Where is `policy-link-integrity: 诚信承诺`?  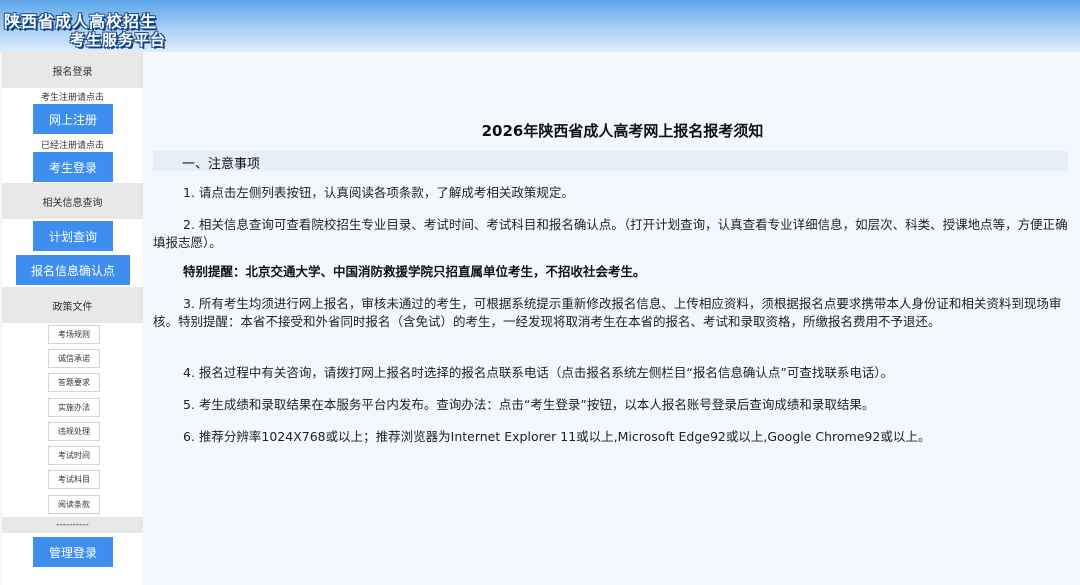
policy-link-integrity: 诚信承诺 is located at coordinates (74, 358).